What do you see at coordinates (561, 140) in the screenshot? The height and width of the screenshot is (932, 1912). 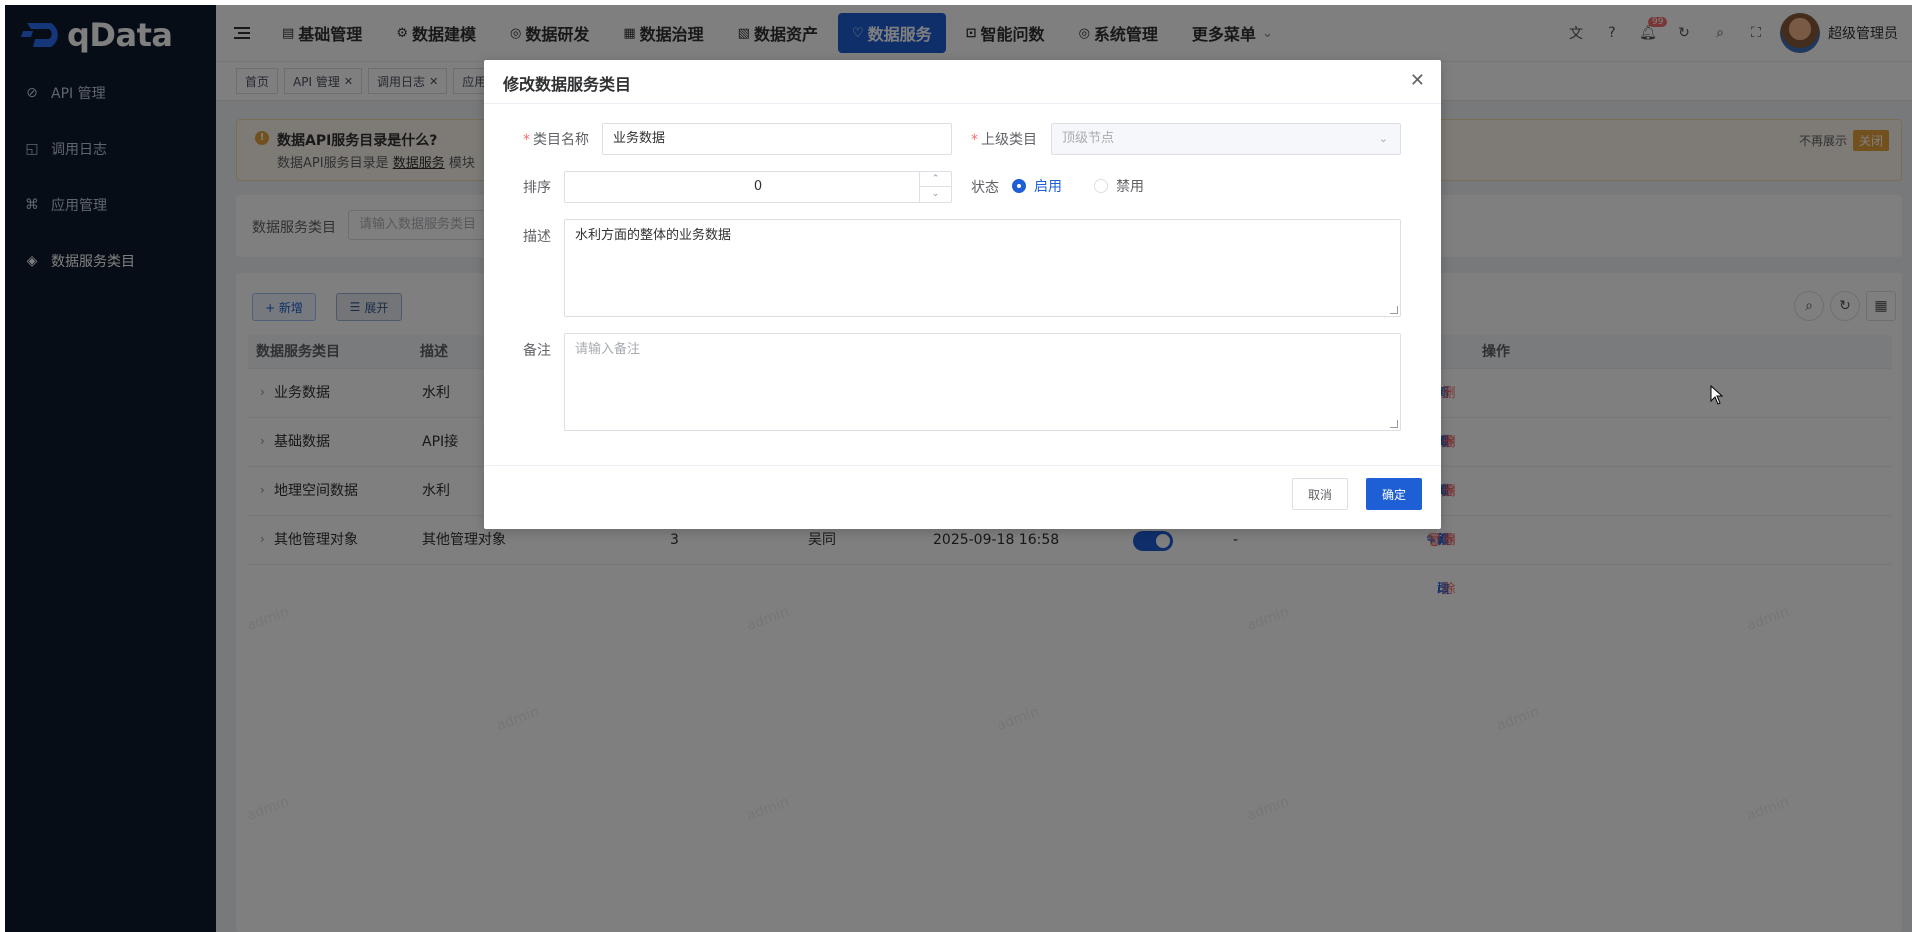 I see `name-label-text: 类目名称` at bounding box center [561, 140].